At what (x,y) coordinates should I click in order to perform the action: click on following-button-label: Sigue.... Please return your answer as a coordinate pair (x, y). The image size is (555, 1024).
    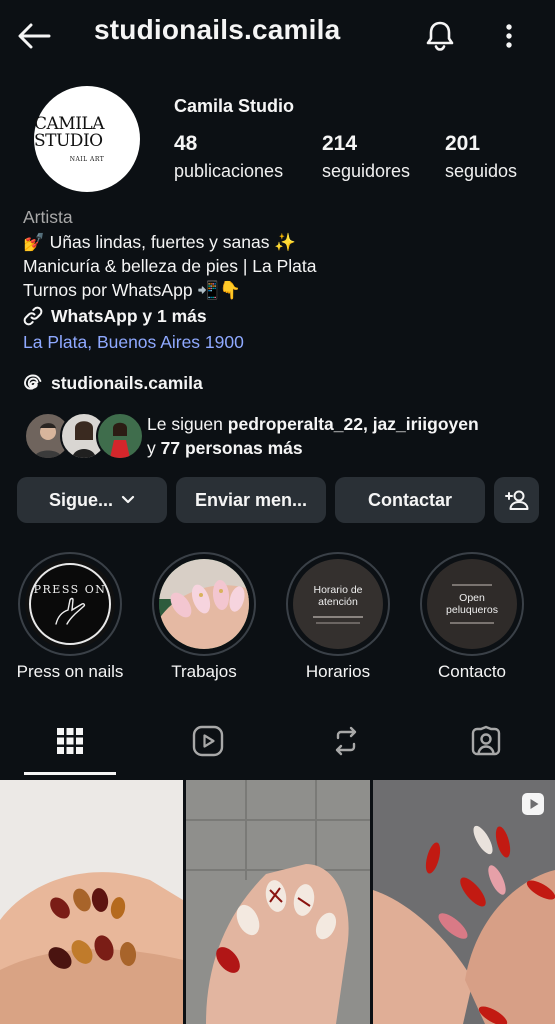
    Looking at the image, I should click on (80, 499).